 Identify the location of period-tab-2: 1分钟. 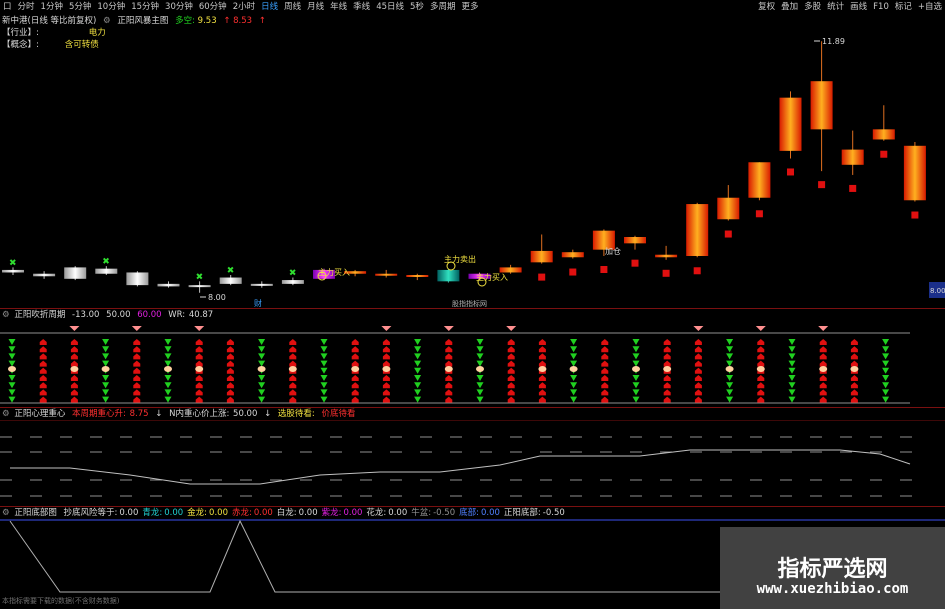
(52, 7).